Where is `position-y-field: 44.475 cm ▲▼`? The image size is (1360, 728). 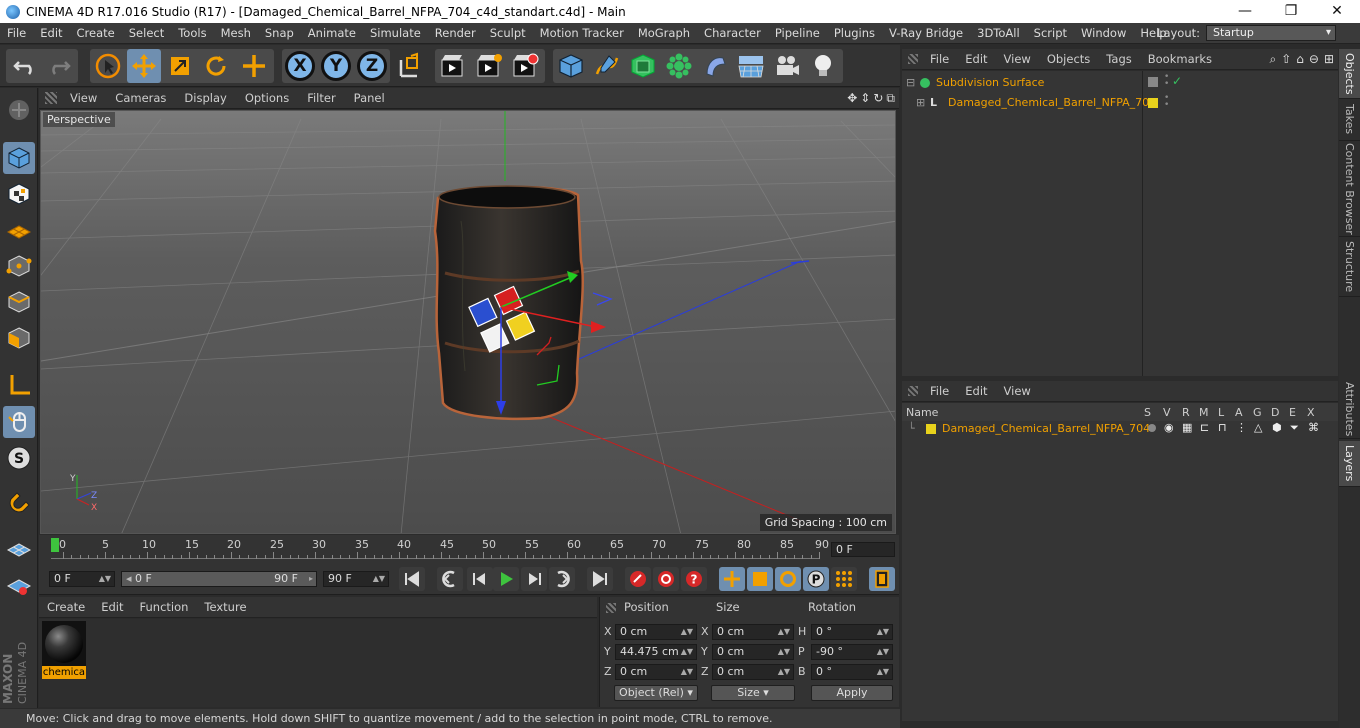
position-y-field: 44.475 cm ▲▼ is located at coordinates (656, 652).